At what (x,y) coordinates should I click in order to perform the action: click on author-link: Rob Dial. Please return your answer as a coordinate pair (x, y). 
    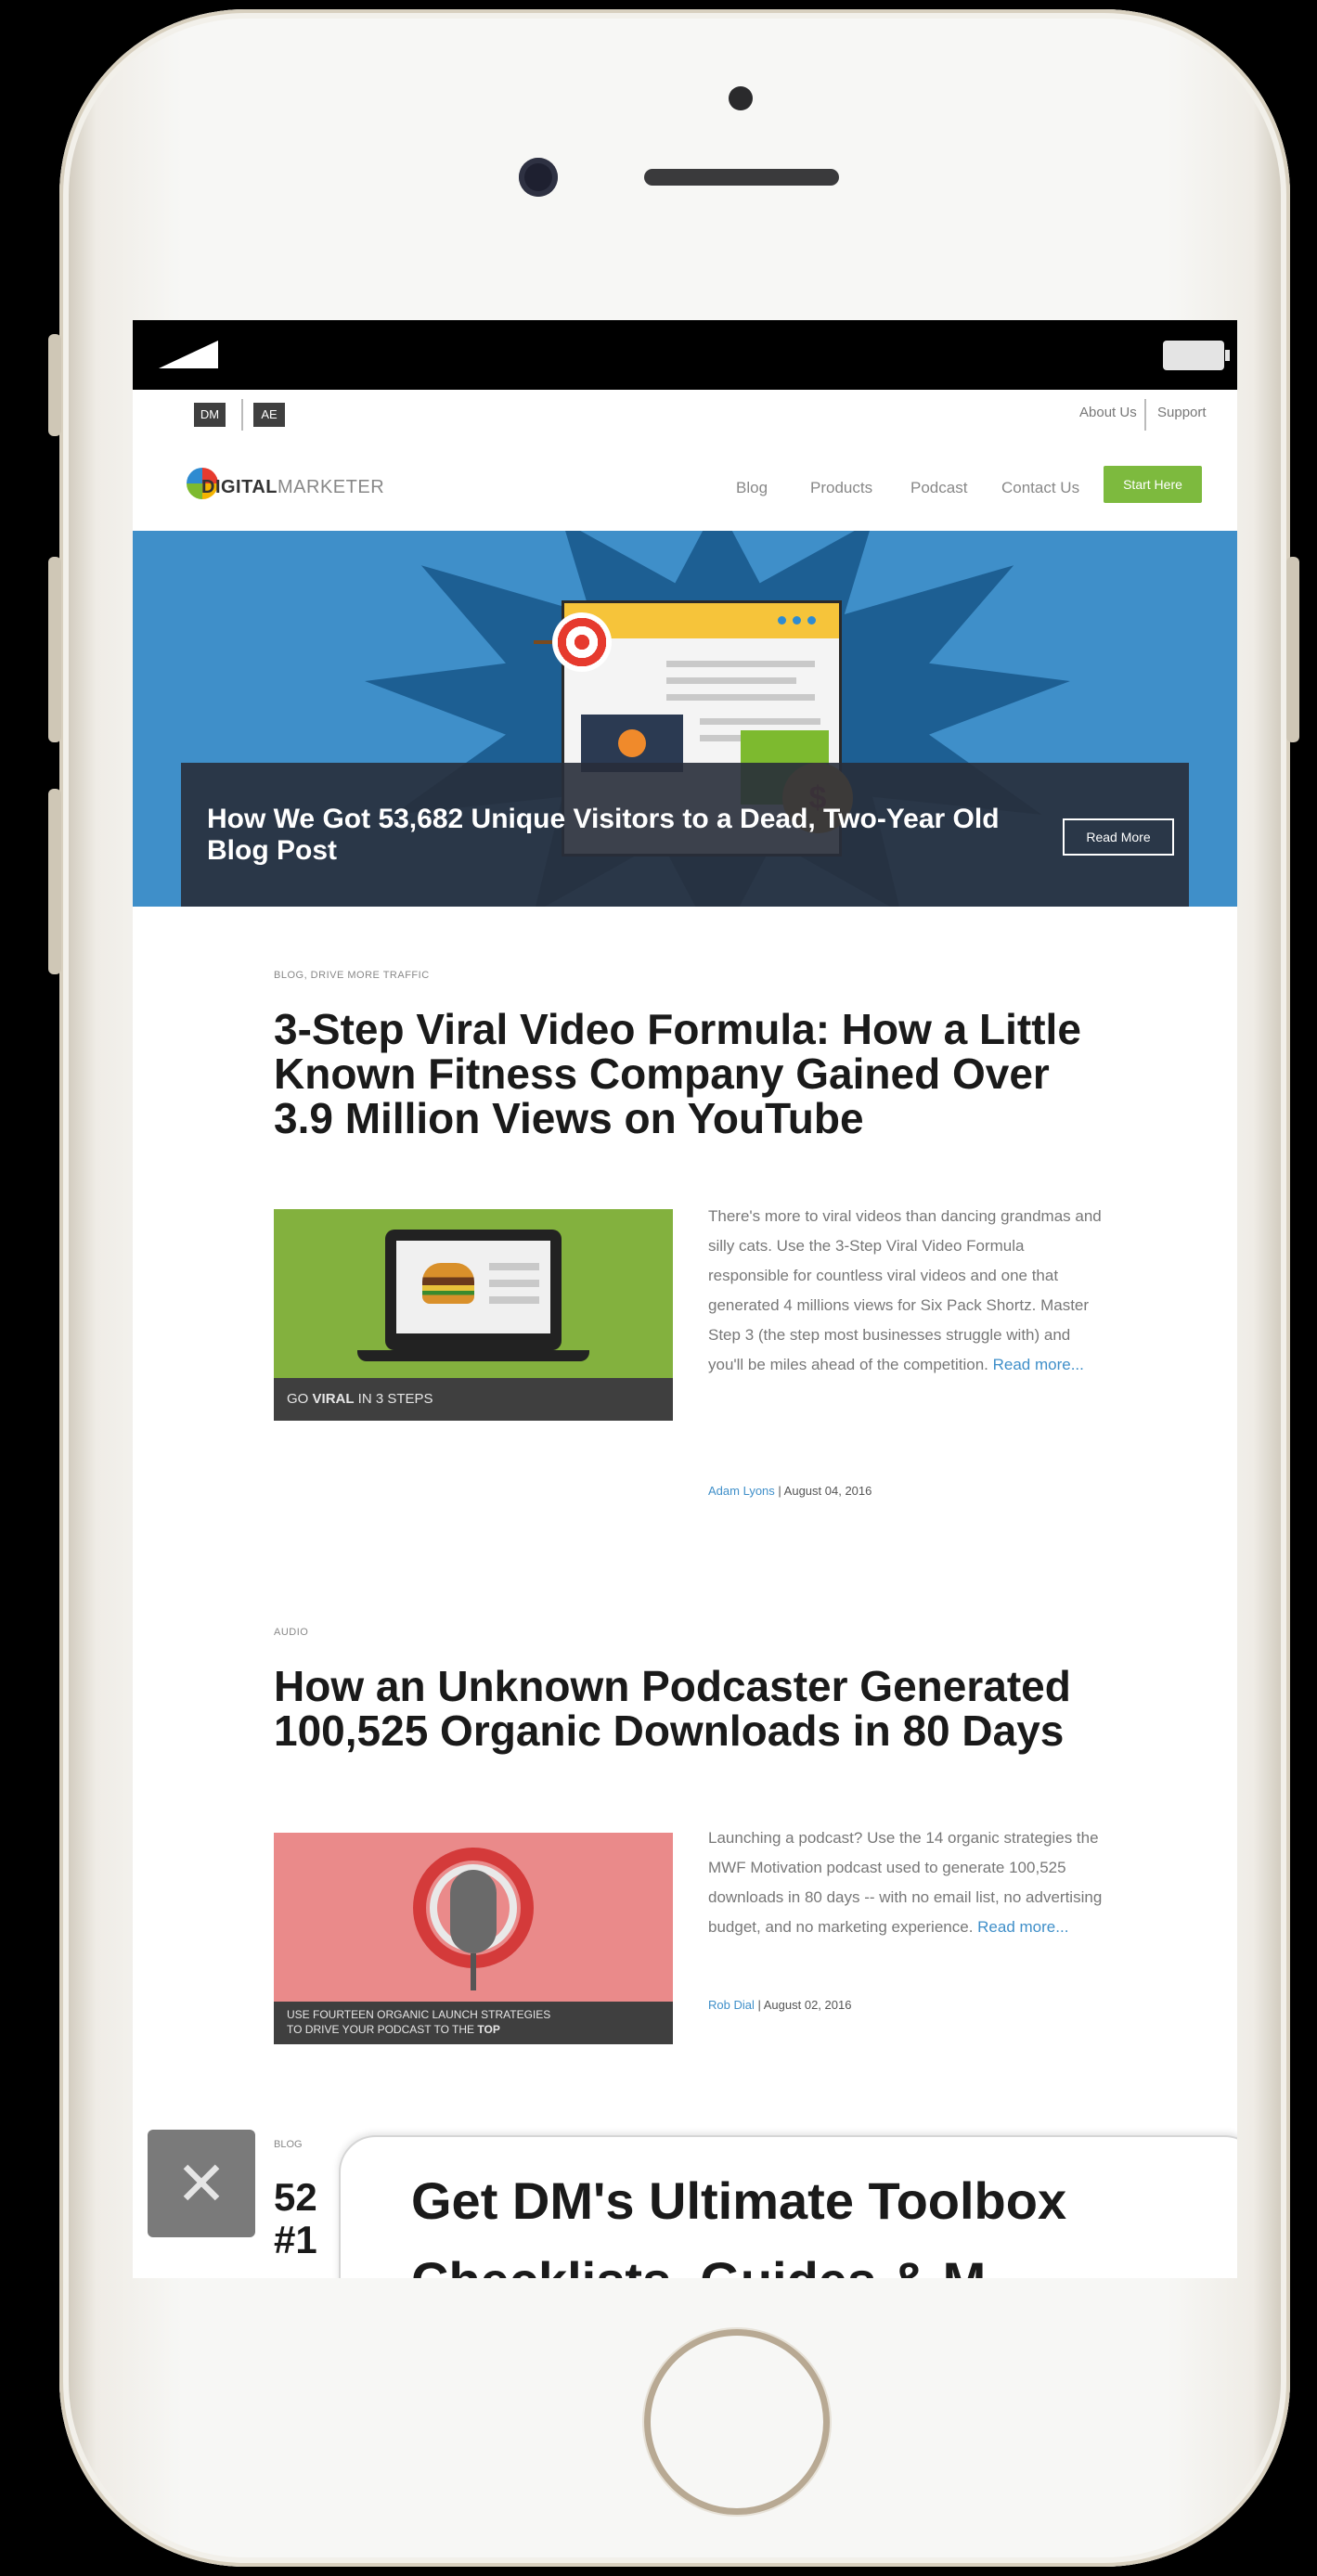
    Looking at the image, I should click on (731, 2005).